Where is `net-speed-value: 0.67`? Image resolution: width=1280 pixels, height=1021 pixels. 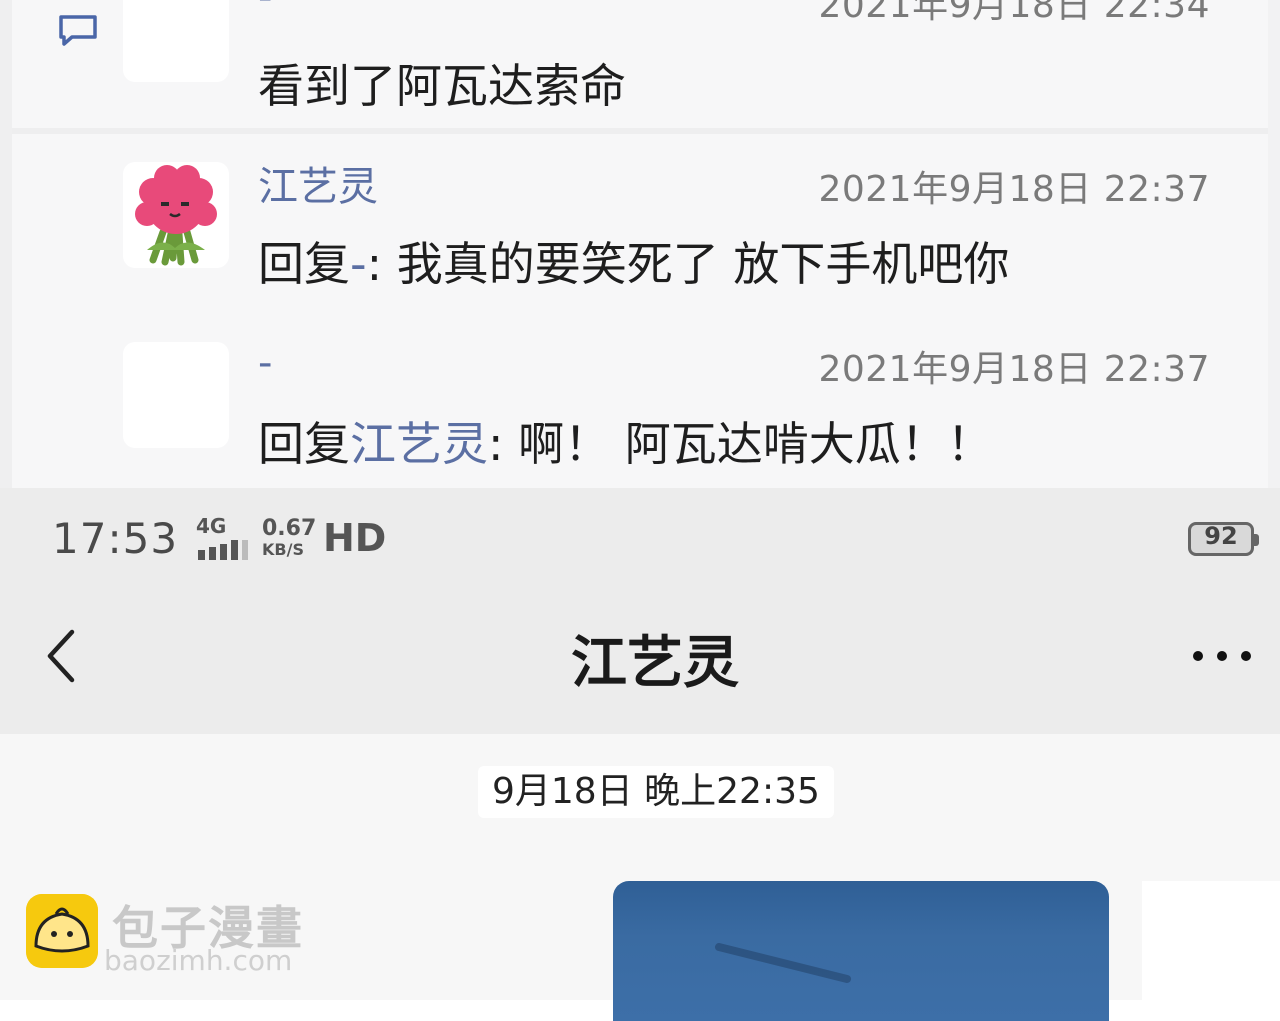
net-speed-value: 0.67 is located at coordinates (289, 528).